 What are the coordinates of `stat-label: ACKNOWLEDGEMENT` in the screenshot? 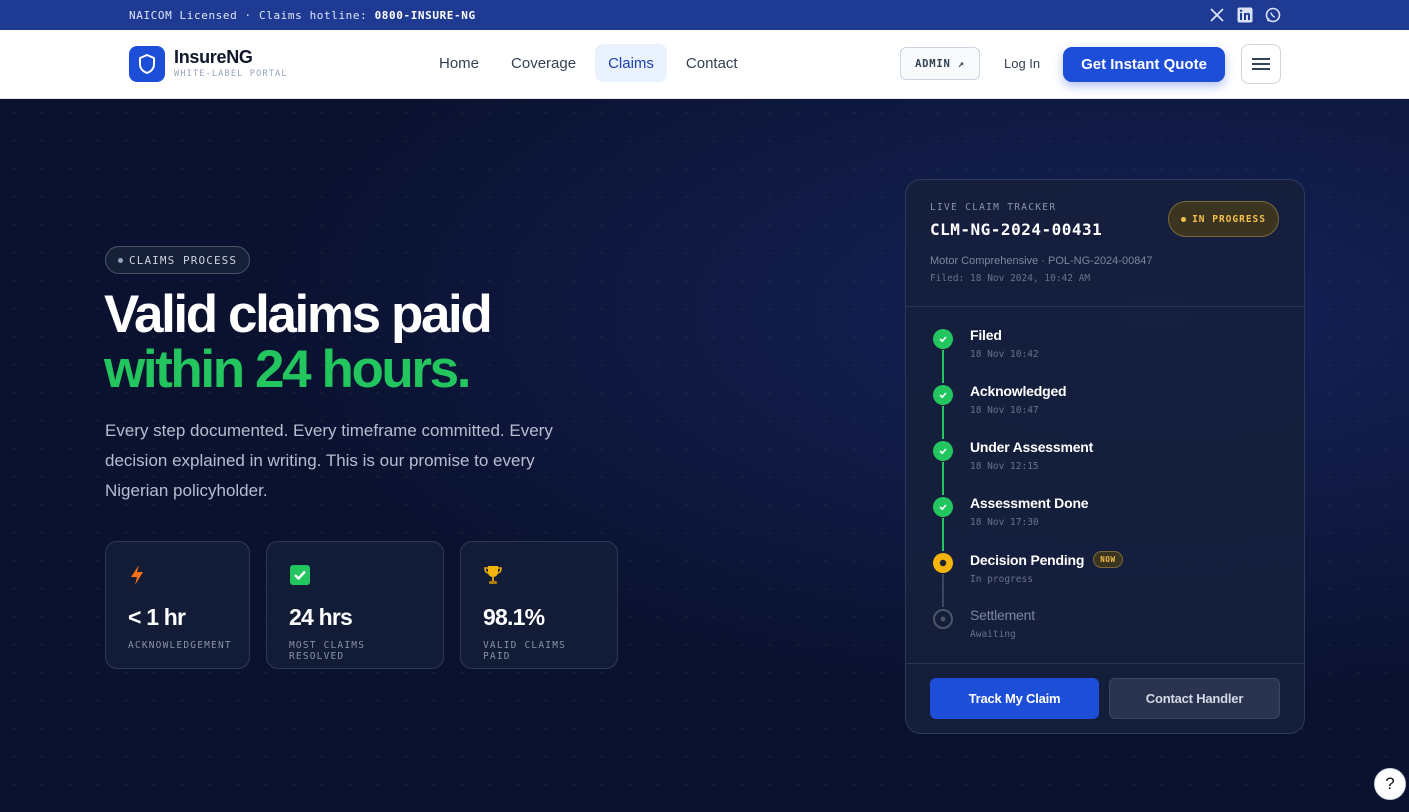 It's located at (180, 645).